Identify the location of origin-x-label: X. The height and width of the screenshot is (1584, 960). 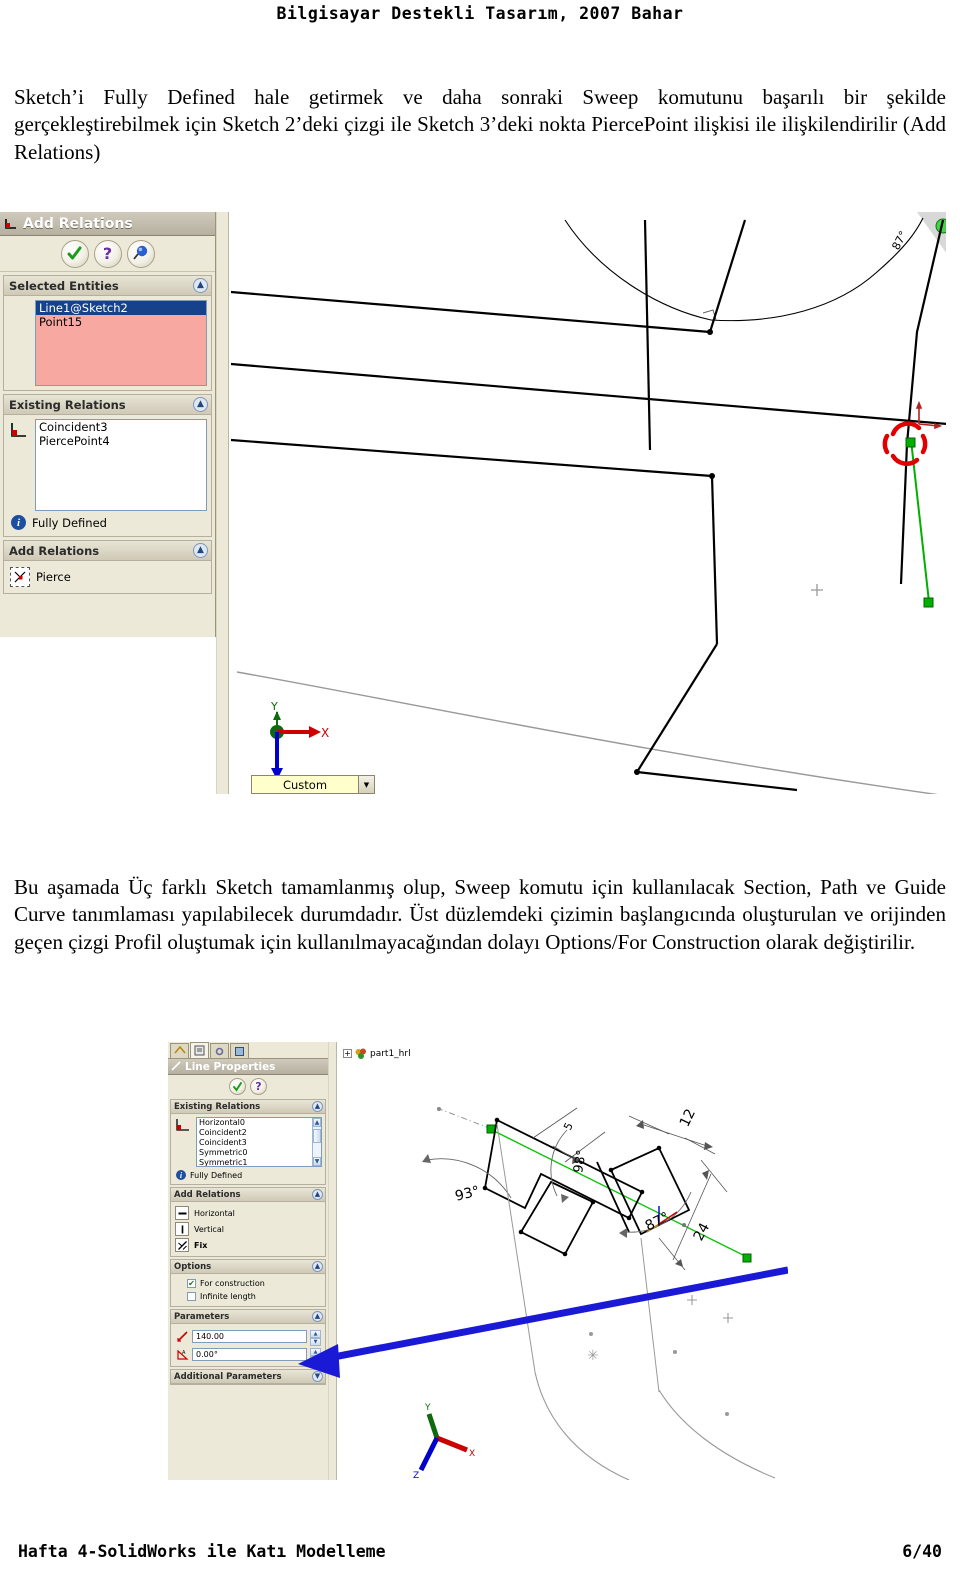
(325, 733).